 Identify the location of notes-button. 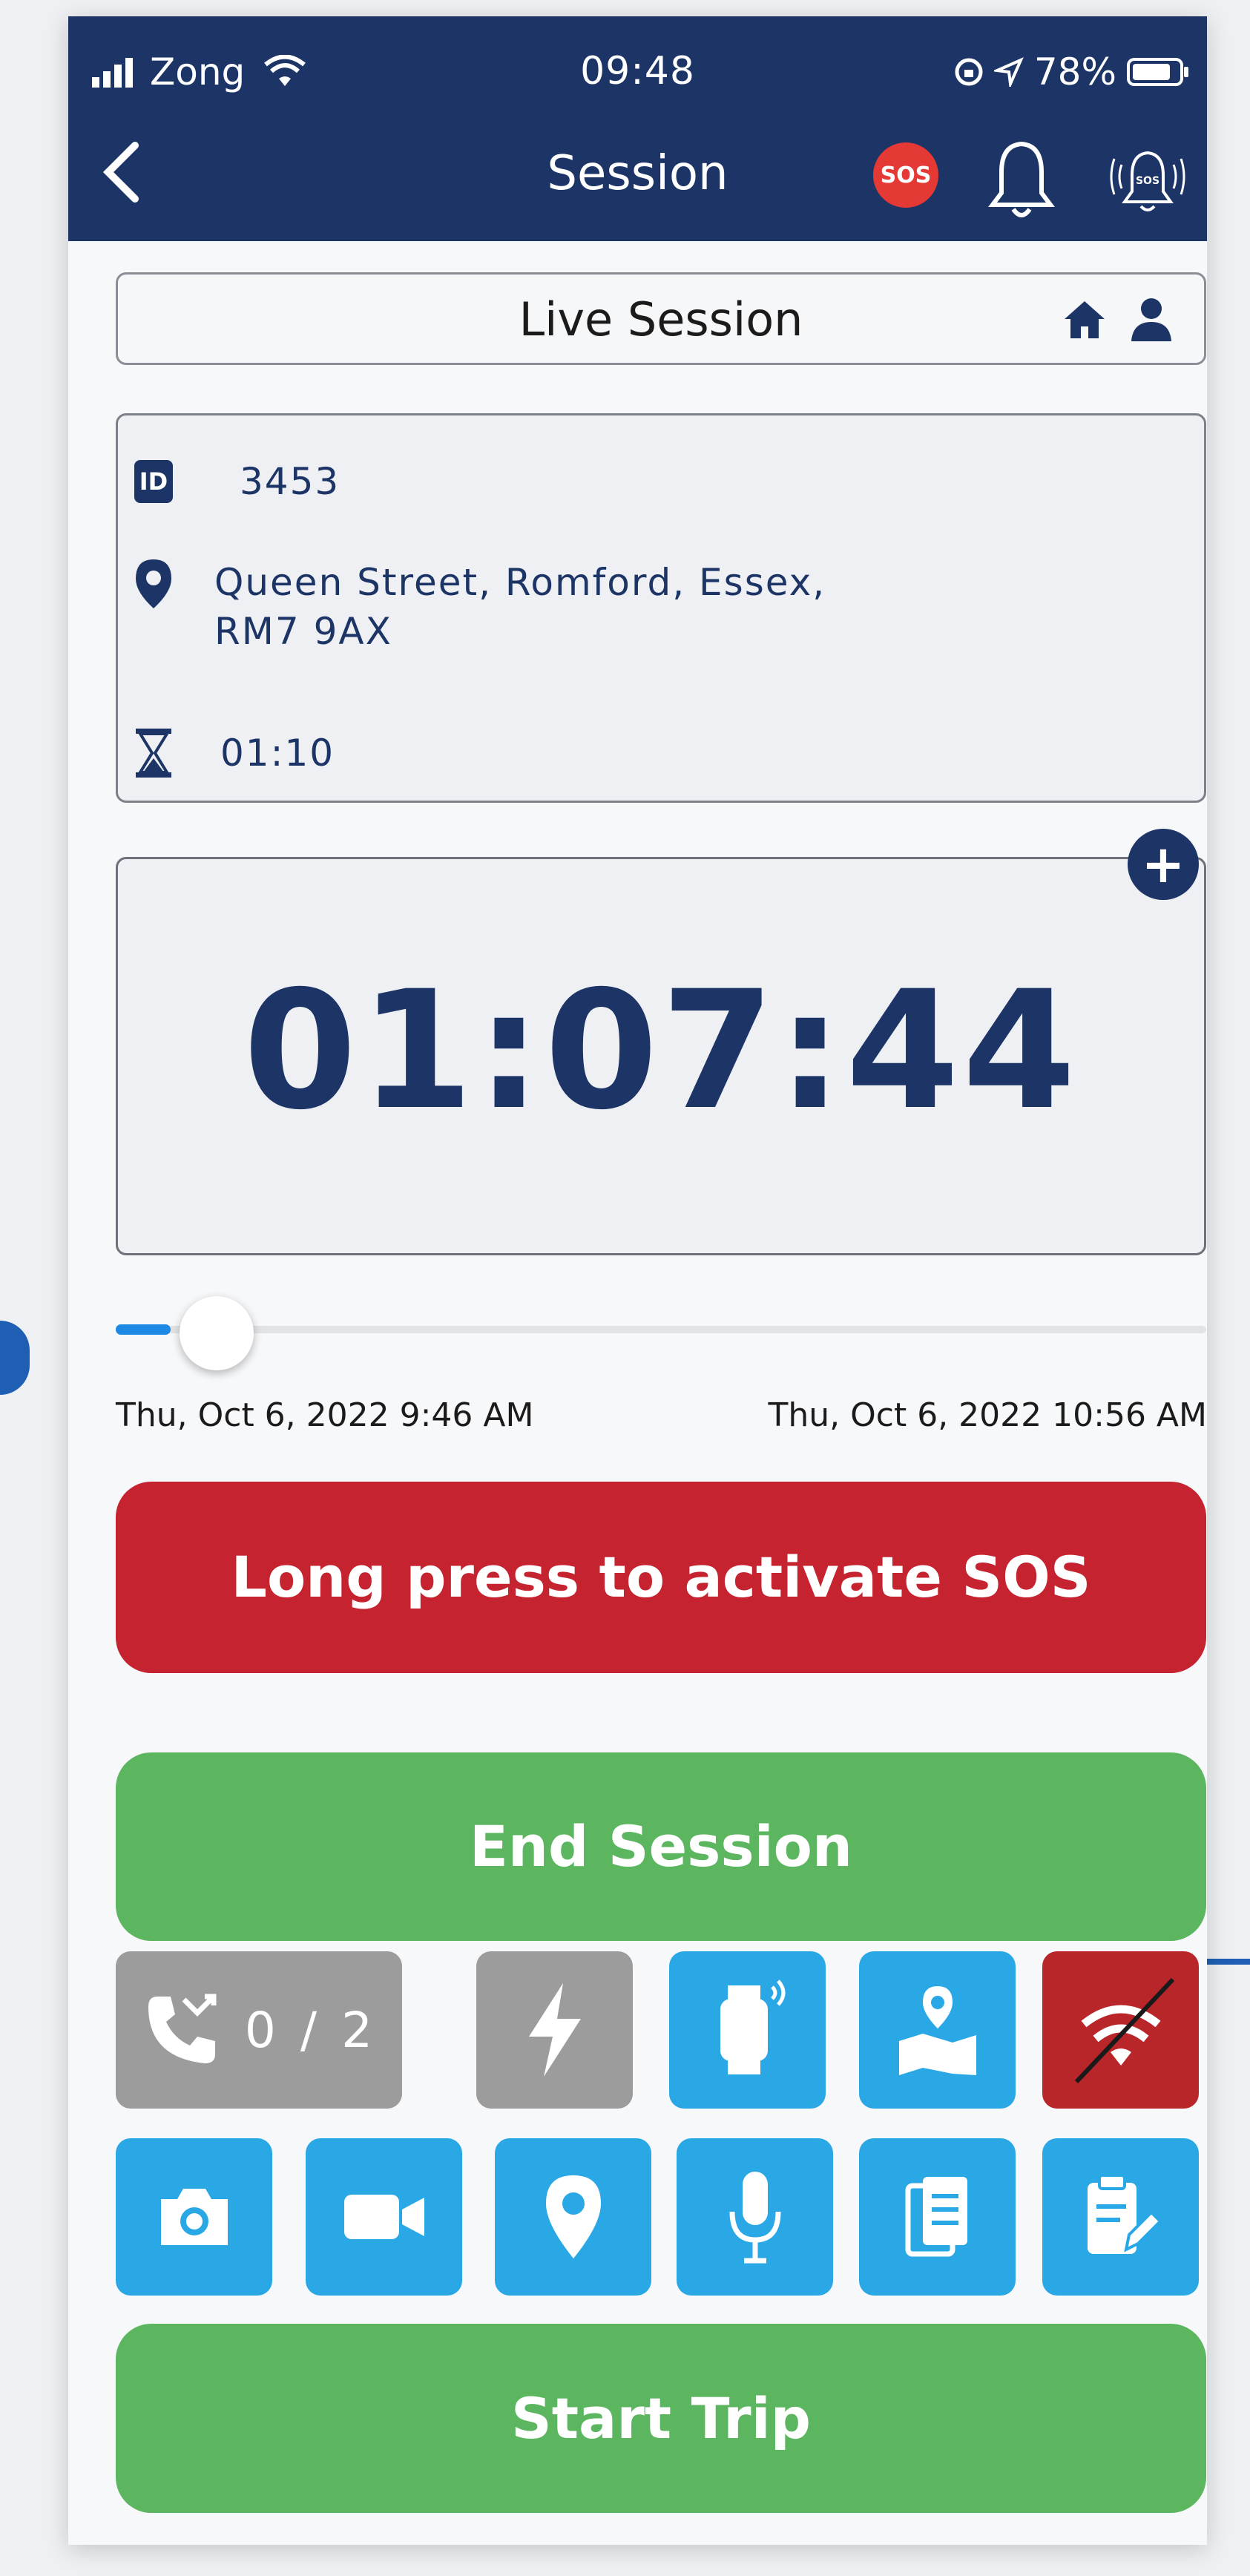
(1120, 2217).